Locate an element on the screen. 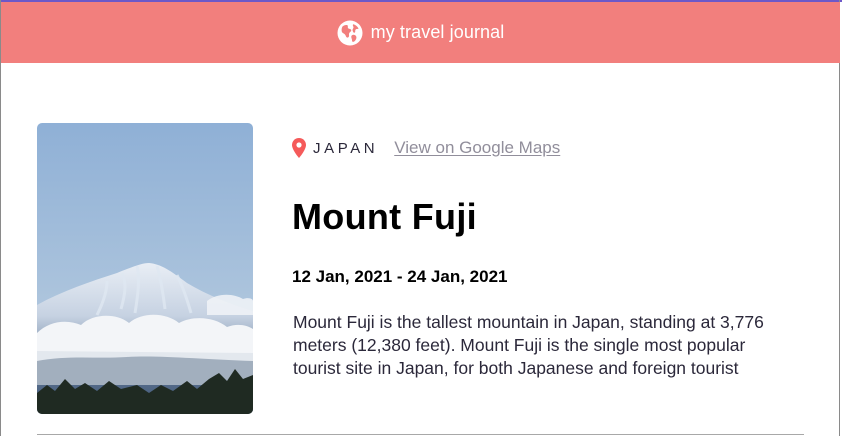 Image resolution: width=842 pixels, height=436 pixels. trip-dates: 12 Jan, 2021 - 24 Jan, 2021 is located at coordinates (400, 276).